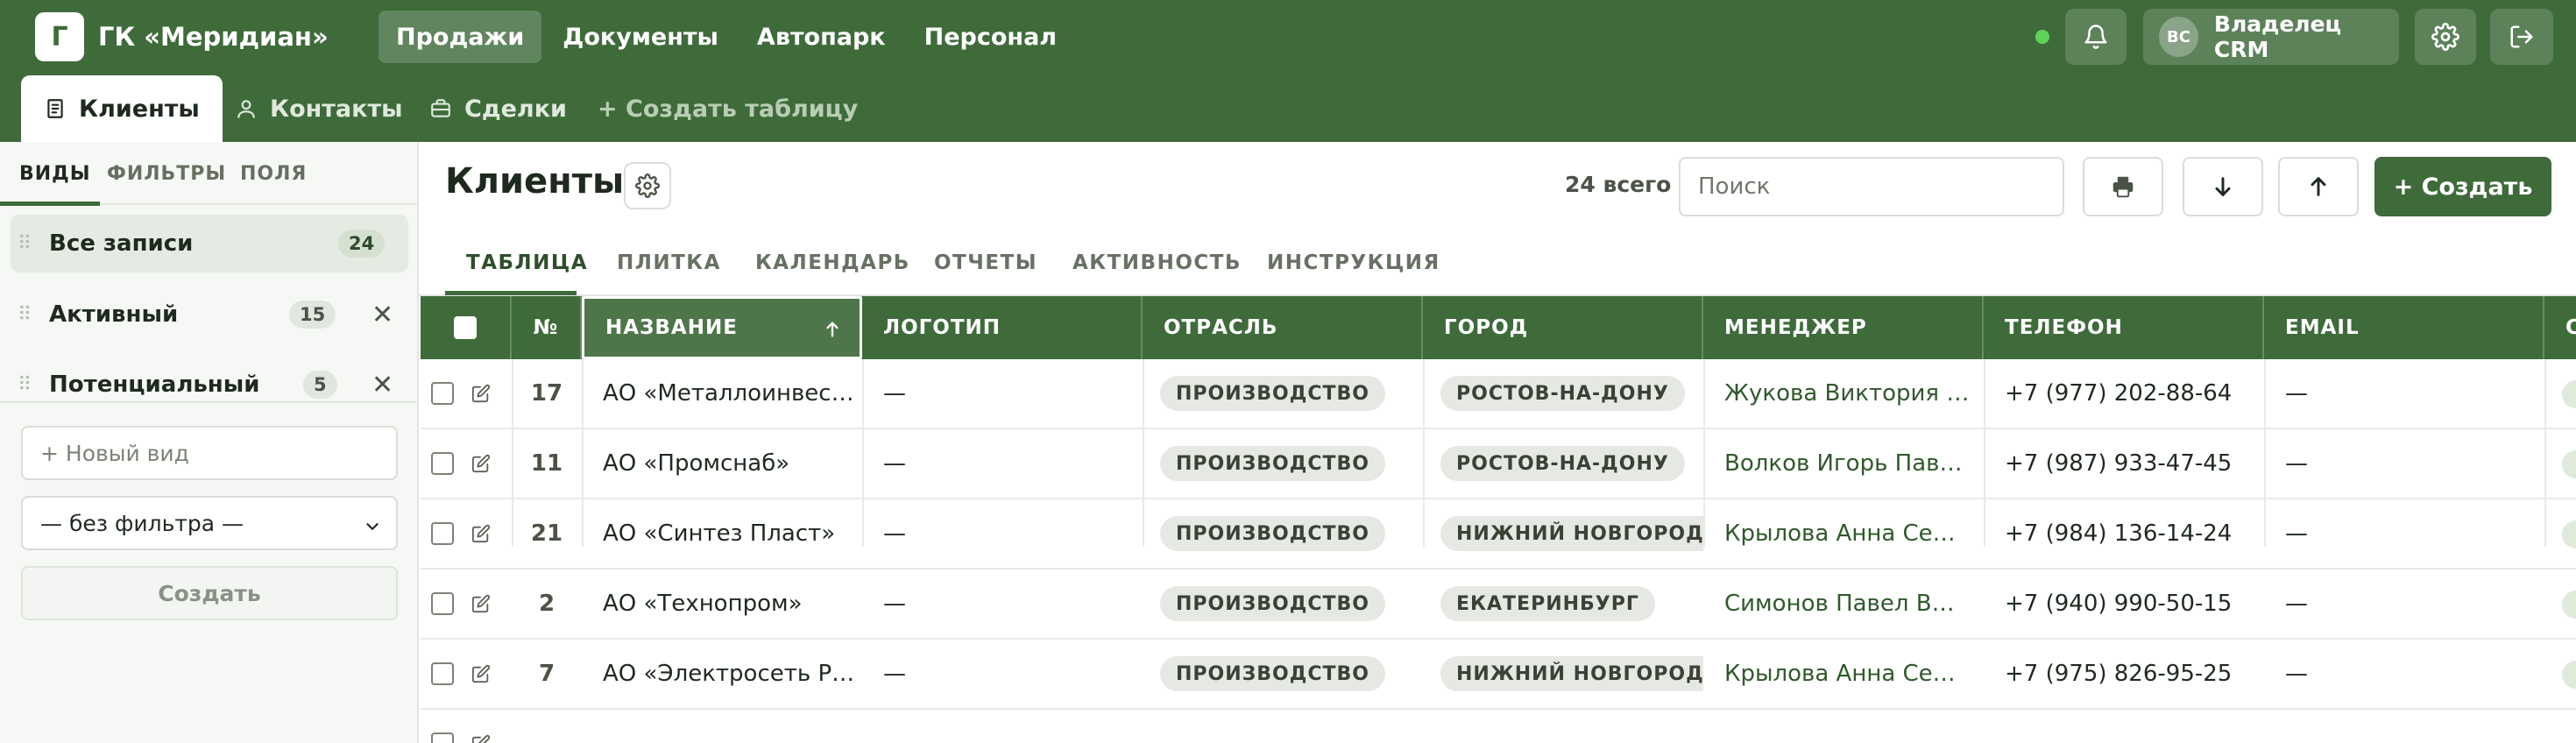 Image resolution: width=2576 pixels, height=743 pixels. I want to click on online-status-dot, so click(2042, 37).